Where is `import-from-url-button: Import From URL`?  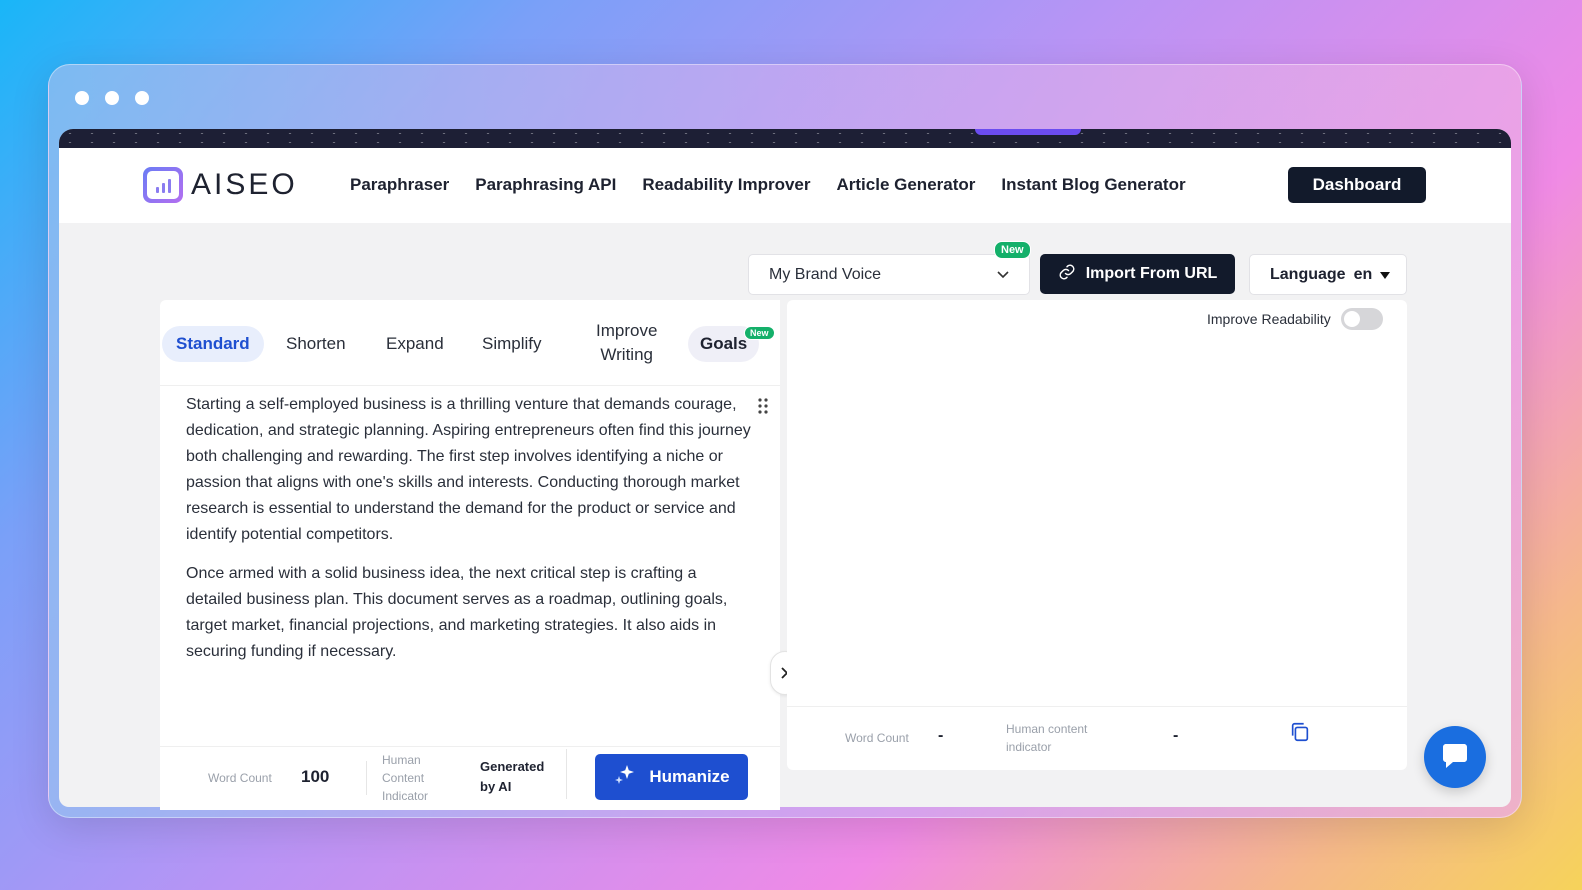 import-from-url-button: Import From URL is located at coordinates (1137, 274).